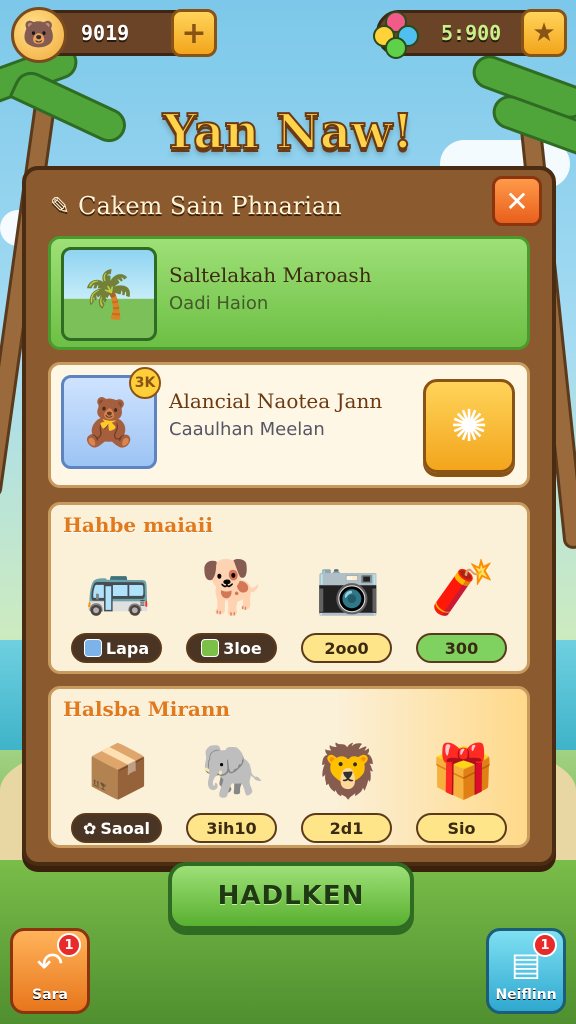 Image resolution: width=576 pixels, height=1024 pixels. I want to click on star-icon: ★, so click(544, 33).